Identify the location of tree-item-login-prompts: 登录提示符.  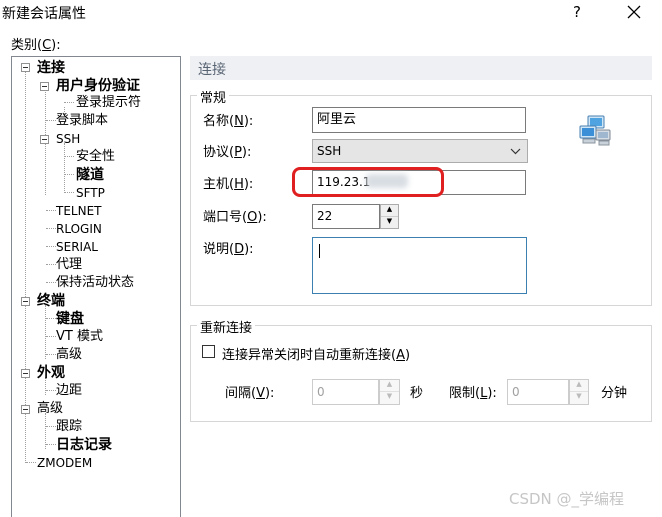
(108, 103).